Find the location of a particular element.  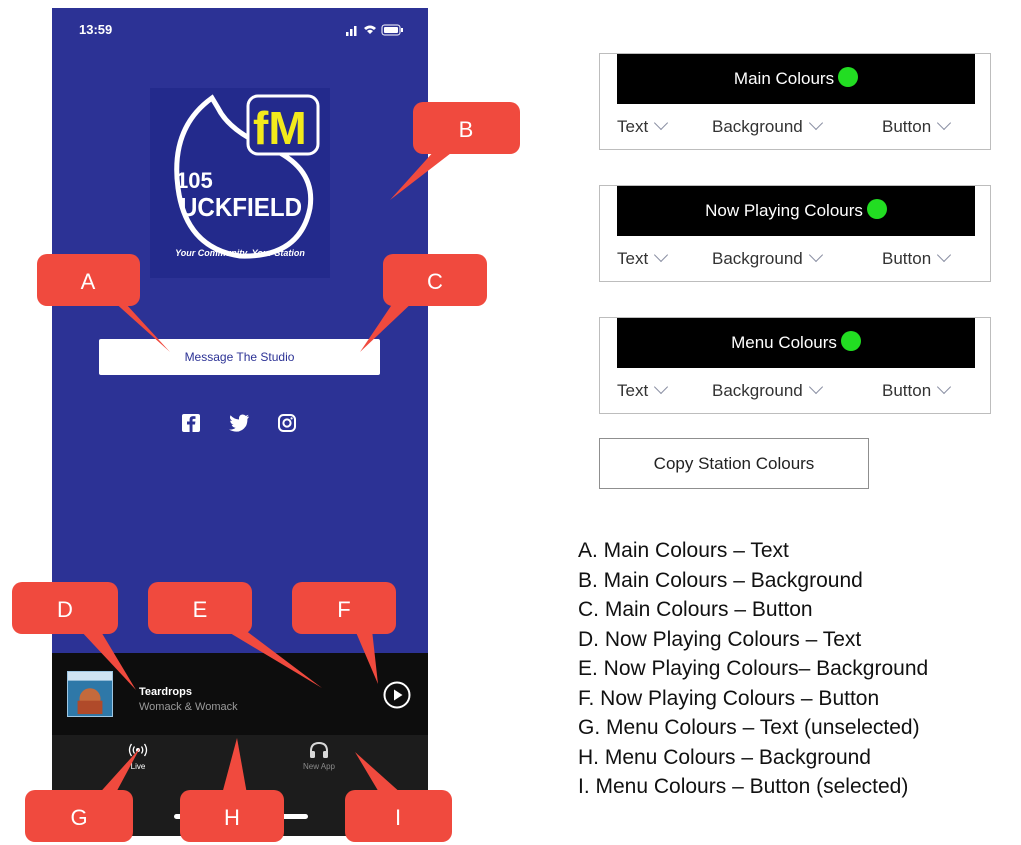

svg-text: B is located at coordinates (466, 129).